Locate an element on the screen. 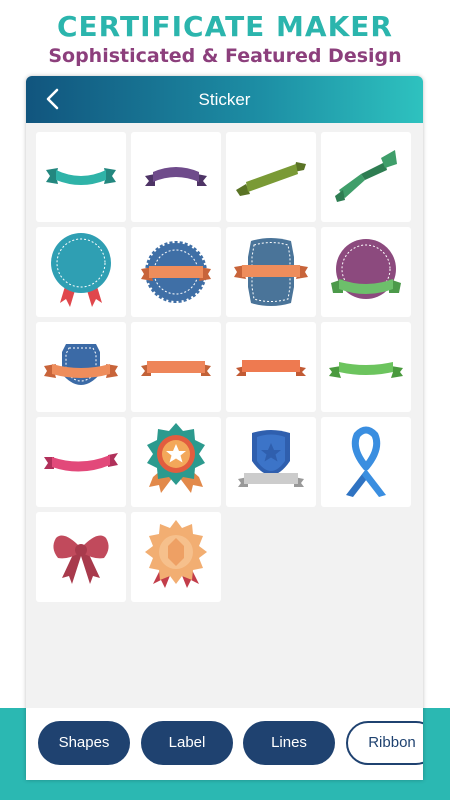  sticker-awareness-ribbon is located at coordinates (366, 462).